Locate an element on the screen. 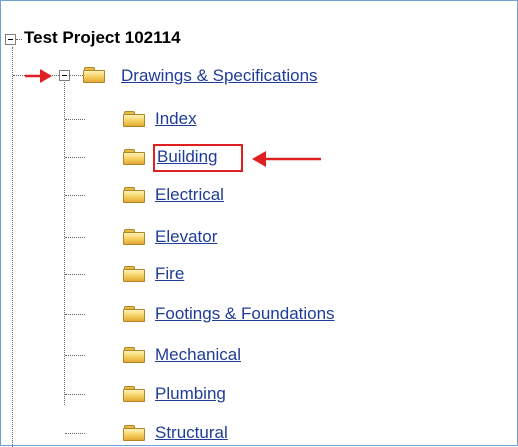  folder-link-structural: Structural is located at coordinates (191, 433).